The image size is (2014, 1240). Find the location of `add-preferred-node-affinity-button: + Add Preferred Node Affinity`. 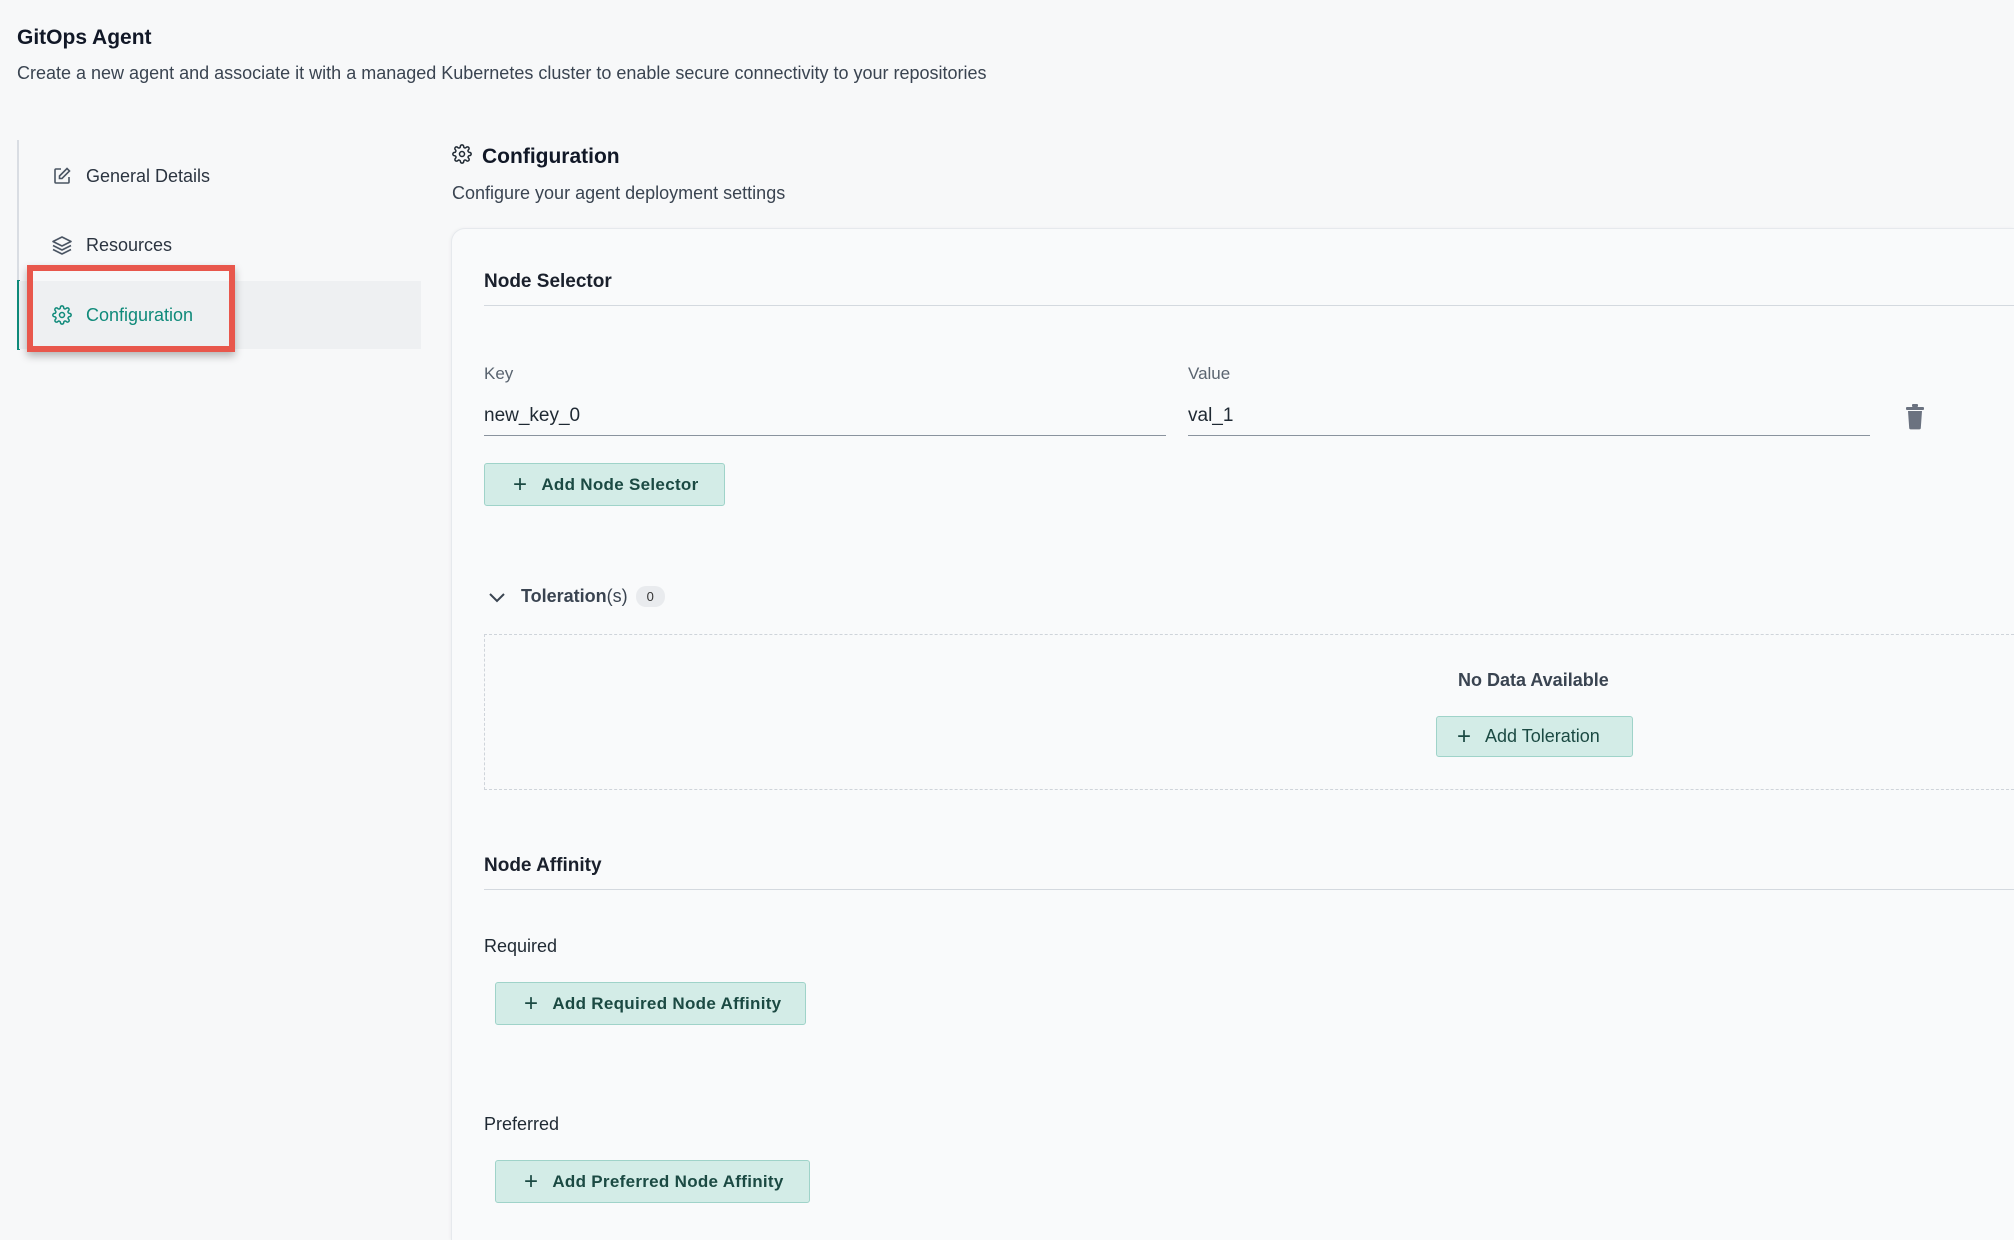

add-preferred-node-affinity-button: + Add Preferred Node Affinity is located at coordinates (652, 1181).